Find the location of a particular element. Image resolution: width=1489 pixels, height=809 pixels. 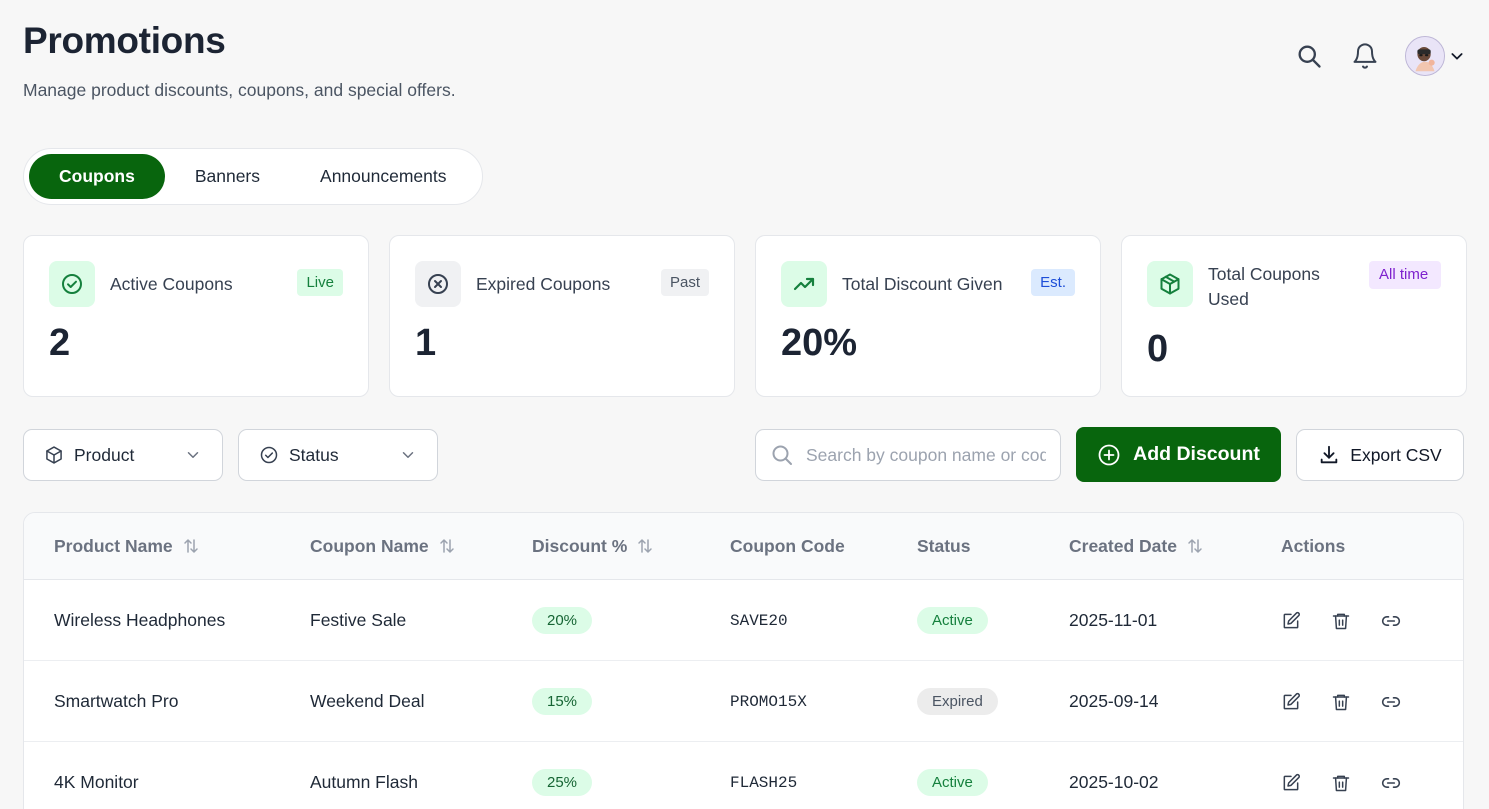

avatar is located at coordinates (1425, 56).